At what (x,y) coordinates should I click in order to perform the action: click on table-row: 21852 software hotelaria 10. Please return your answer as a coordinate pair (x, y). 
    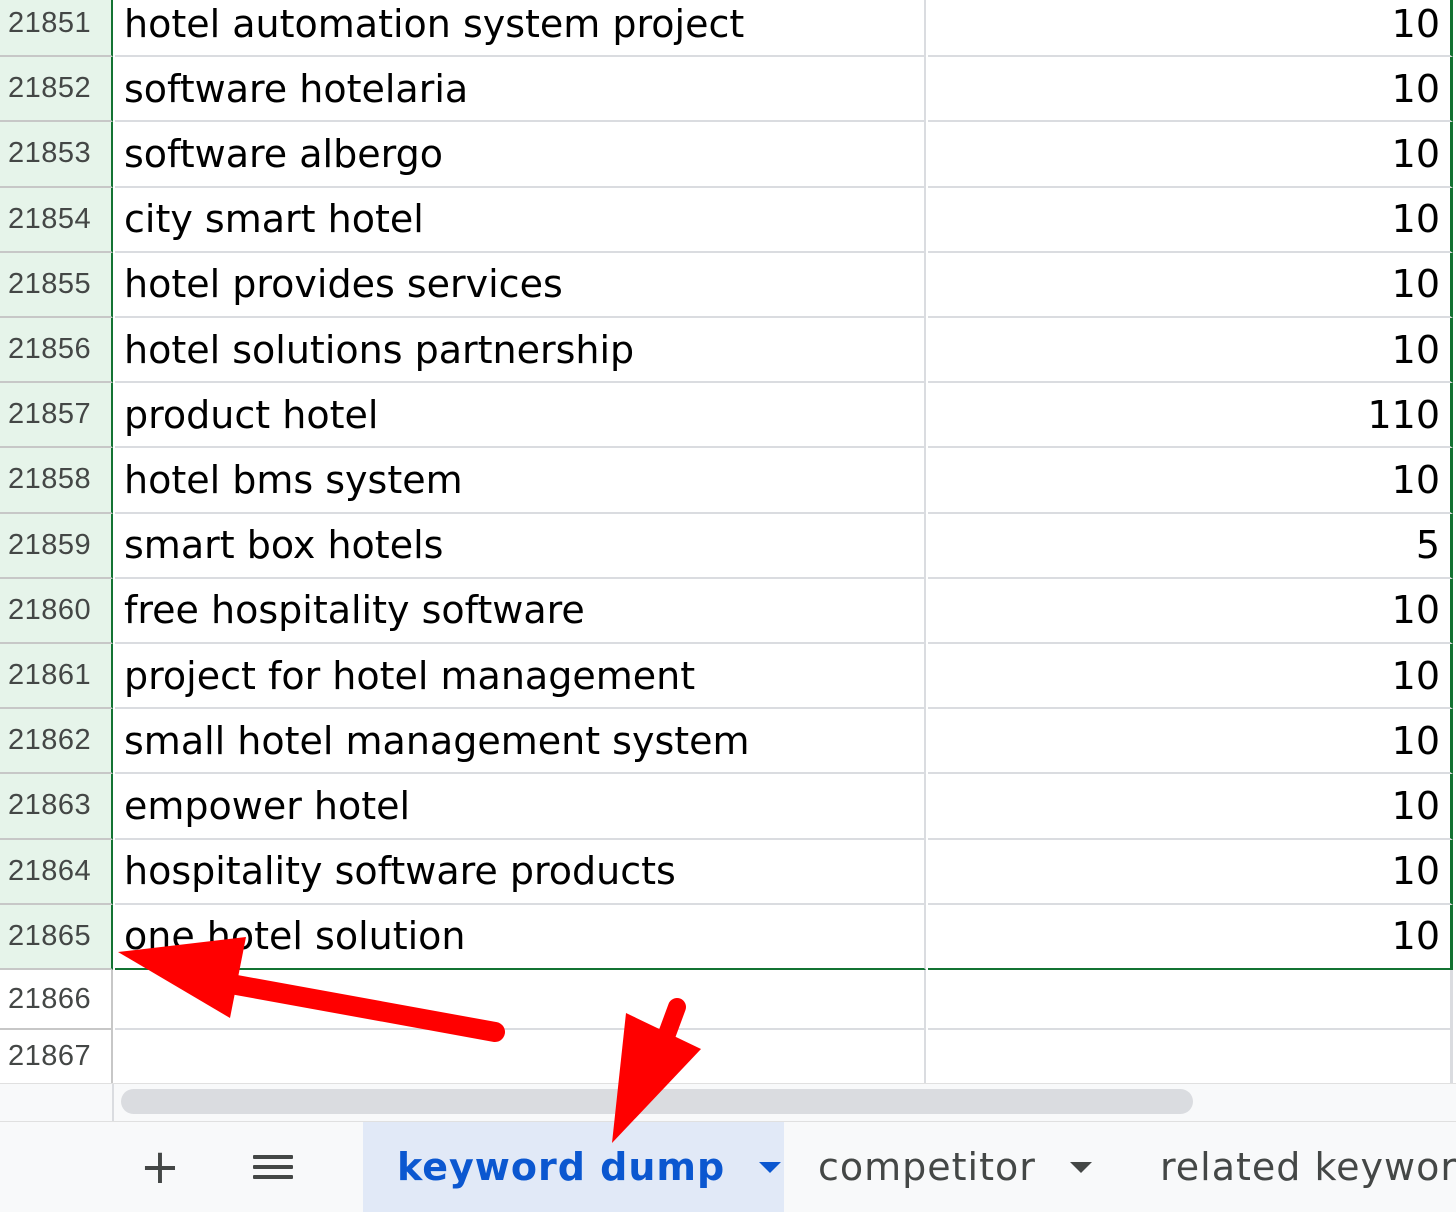
    Looking at the image, I should click on (728, 90).